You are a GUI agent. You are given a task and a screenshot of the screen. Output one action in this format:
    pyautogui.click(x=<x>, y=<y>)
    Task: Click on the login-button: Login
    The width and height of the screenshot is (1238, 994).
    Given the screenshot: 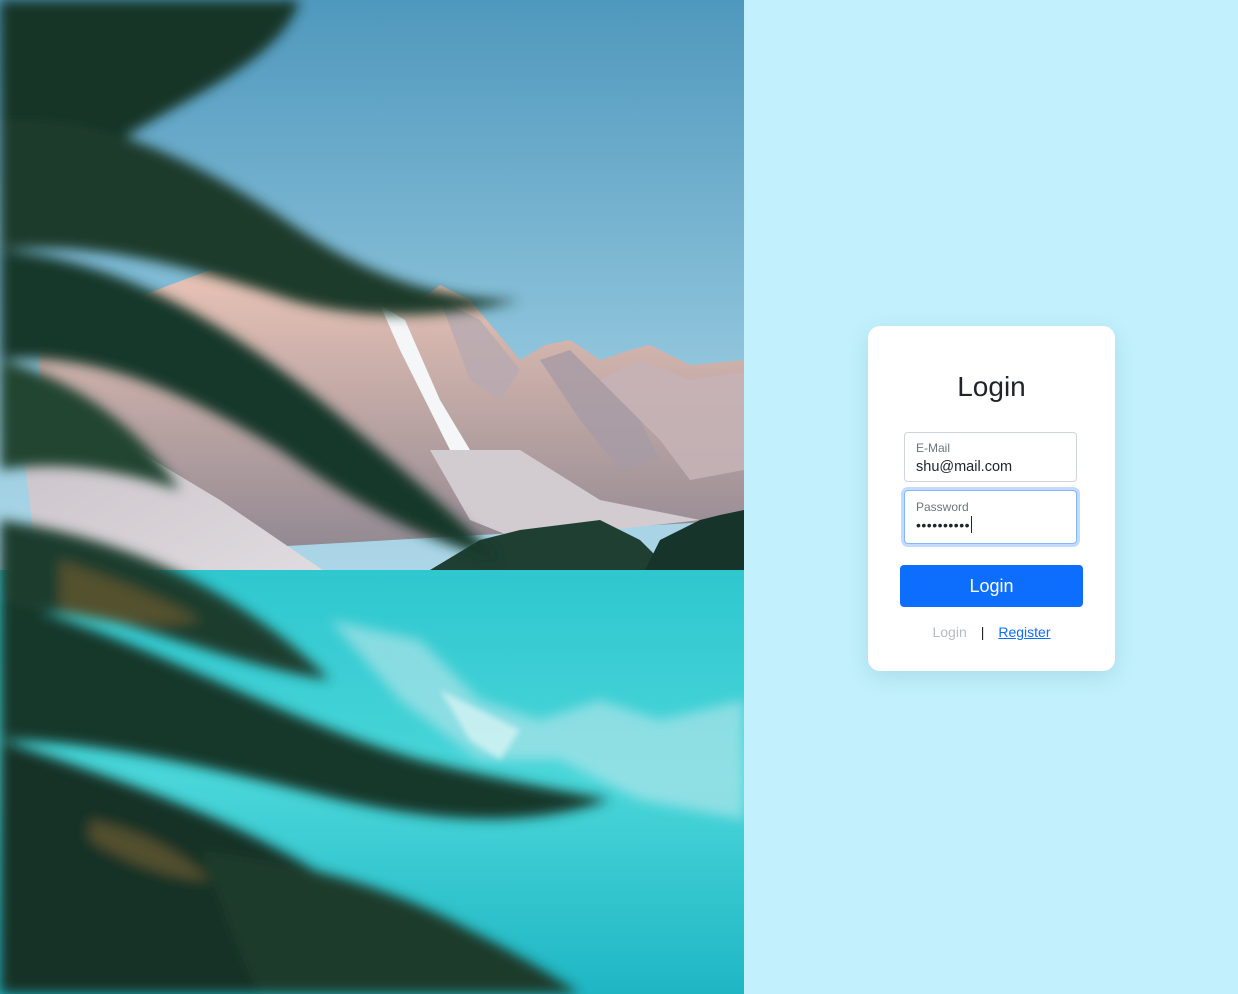 What is the action you would take?
    pyautogui.click(x=991, y=586)
    